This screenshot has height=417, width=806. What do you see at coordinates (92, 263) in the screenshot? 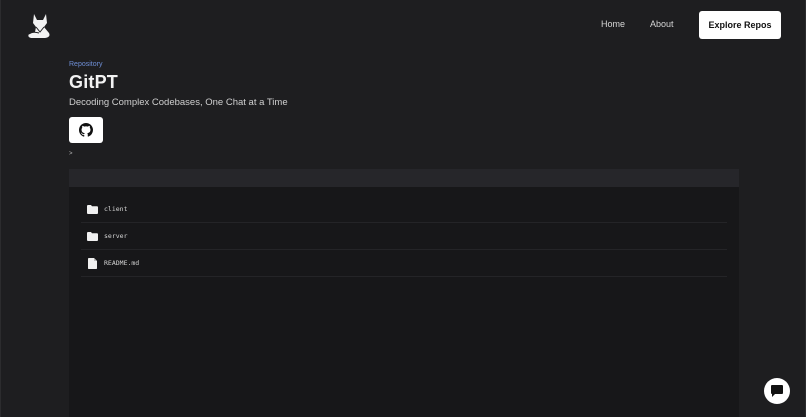
I see `file-icon` at bounding box center [92, 263].